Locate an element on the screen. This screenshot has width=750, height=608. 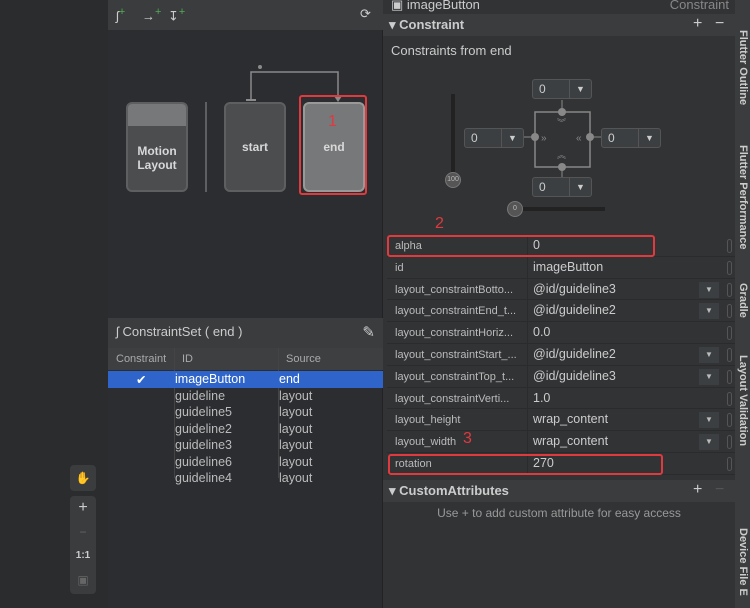
custom-attributes-header: ▾ CustomAttributes + − is located at coordinates (559, 491).